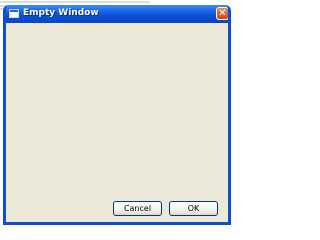 The width and height of the screenshot is (320, 240). What do you see at coordinates (14, 13) in the screenshot?
I see `window-icon` at bounding box center [14, 13].